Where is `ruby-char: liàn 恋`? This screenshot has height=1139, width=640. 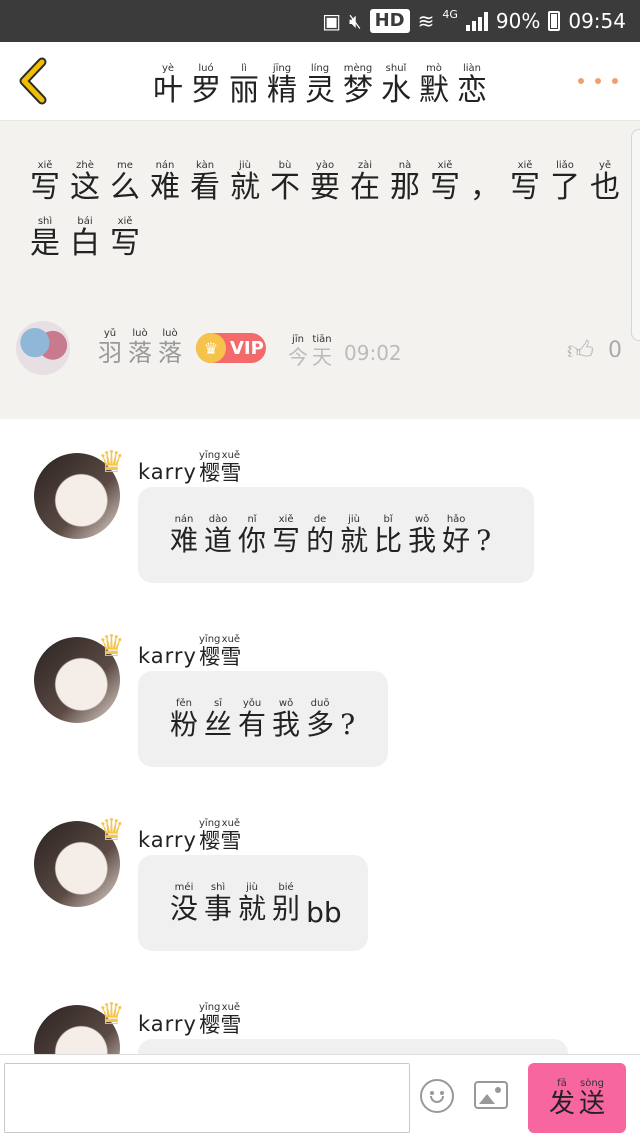
ruby-char: liàn 恋 is located at coordinates (472, 85).